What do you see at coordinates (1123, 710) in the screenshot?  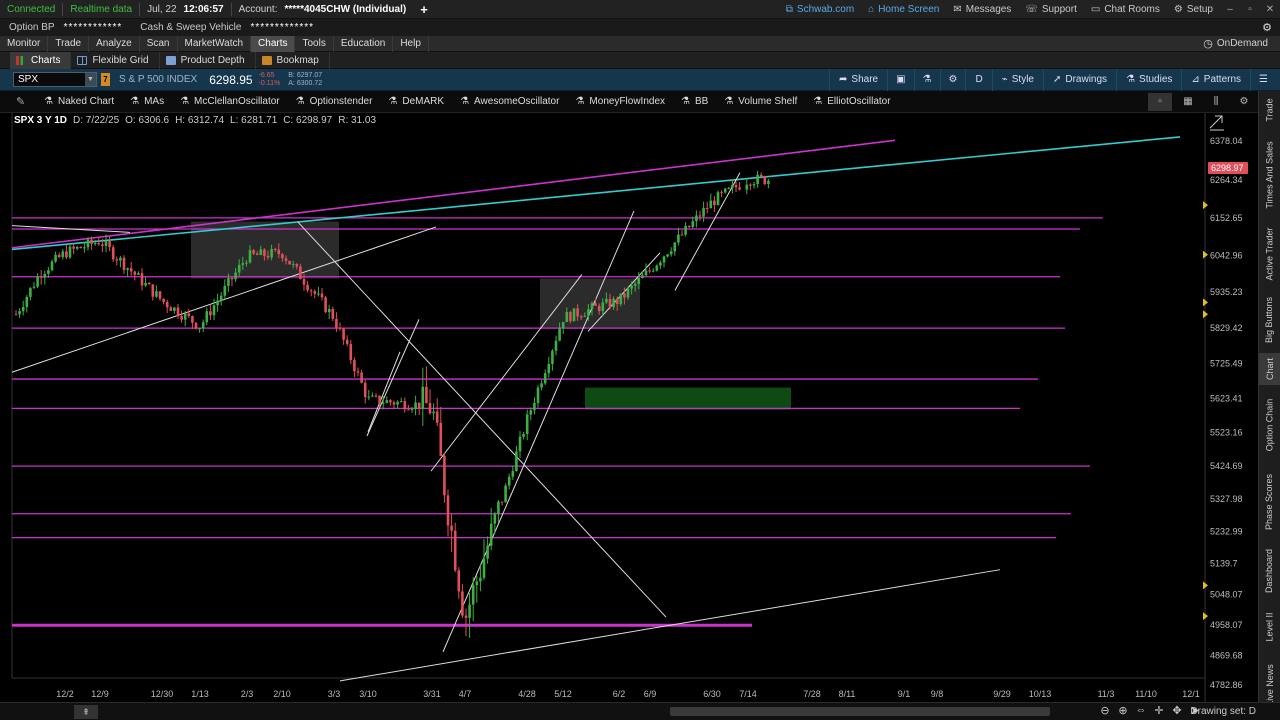 I see `zoom-in-icon: ⊕` at bounding box center [1123, 710].